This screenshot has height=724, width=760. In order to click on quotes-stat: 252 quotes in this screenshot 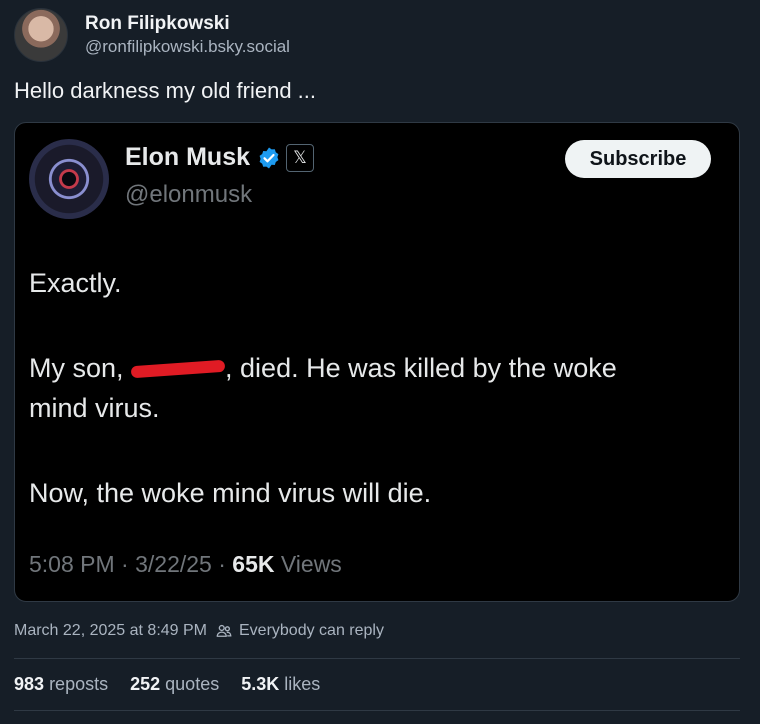, I will do `click(174, 684)`.